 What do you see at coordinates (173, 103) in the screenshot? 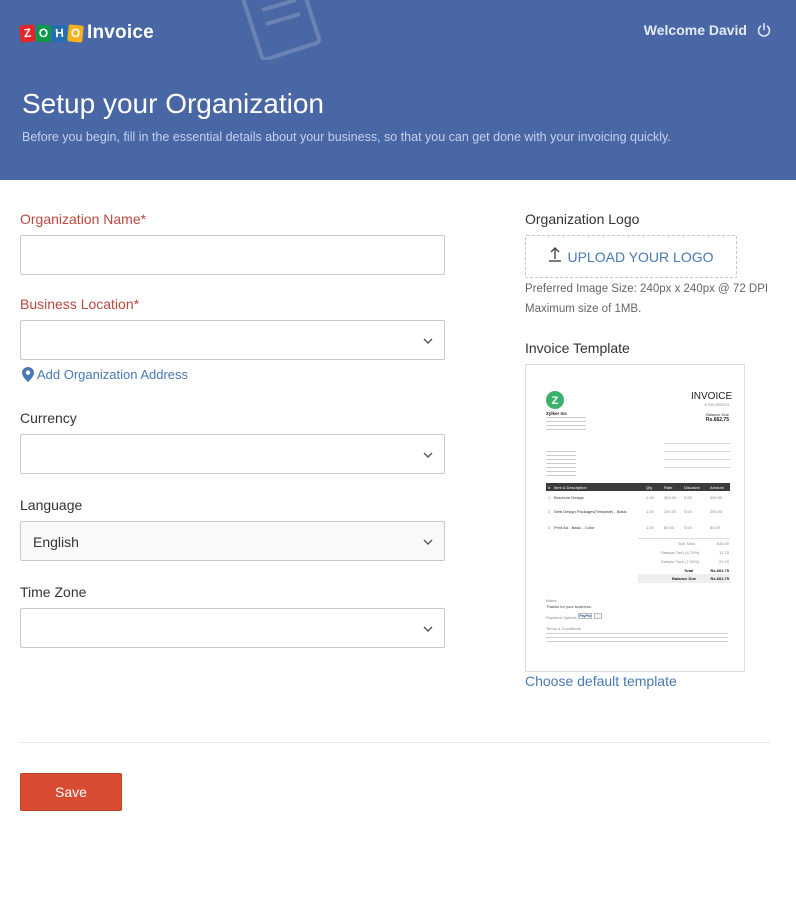
I see `page-title: Setup your Organization` at bounding box center [173, 103].